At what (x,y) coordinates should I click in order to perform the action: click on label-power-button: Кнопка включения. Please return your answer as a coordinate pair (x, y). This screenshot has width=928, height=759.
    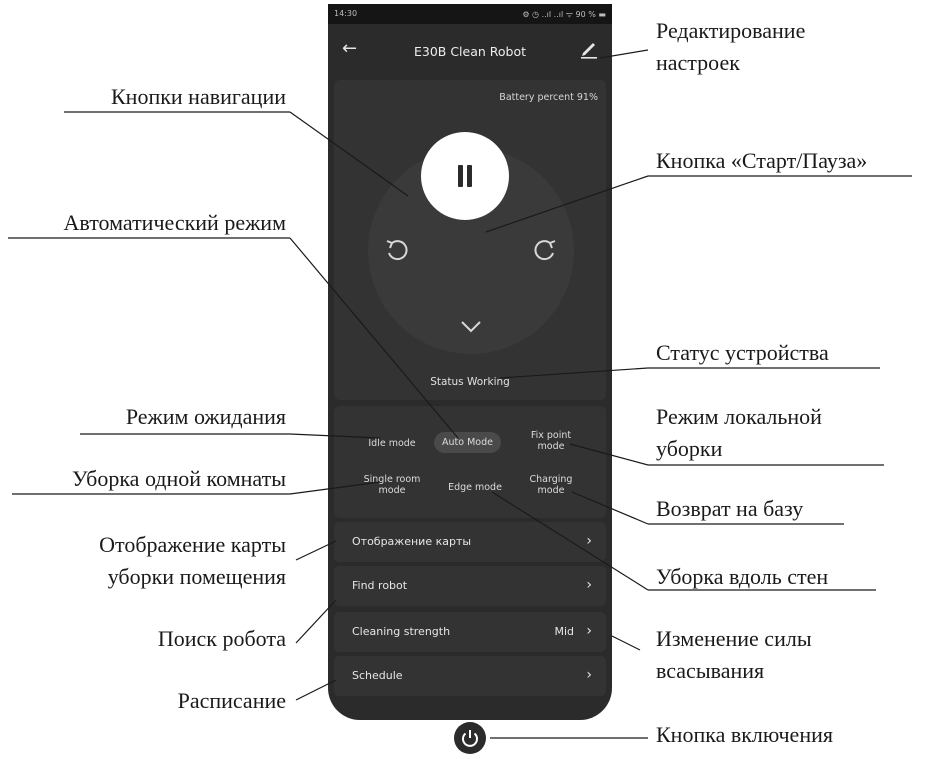
    Looking at the image, I should click on (744, 734).